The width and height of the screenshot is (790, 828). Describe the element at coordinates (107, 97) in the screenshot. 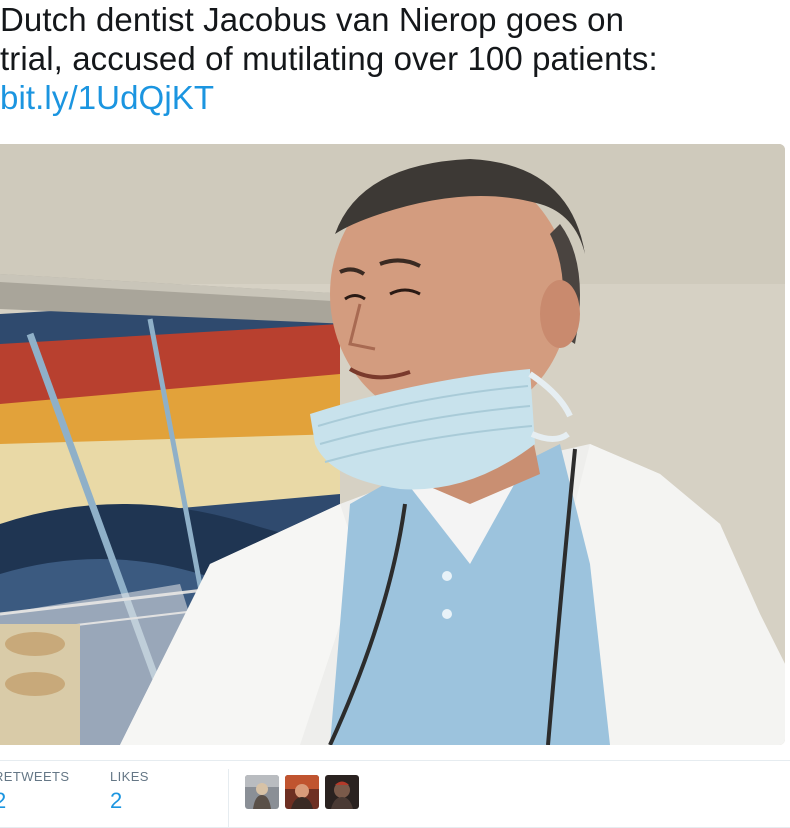

I see `tweet-link: bit.ly/1UdQjKT` at that location.